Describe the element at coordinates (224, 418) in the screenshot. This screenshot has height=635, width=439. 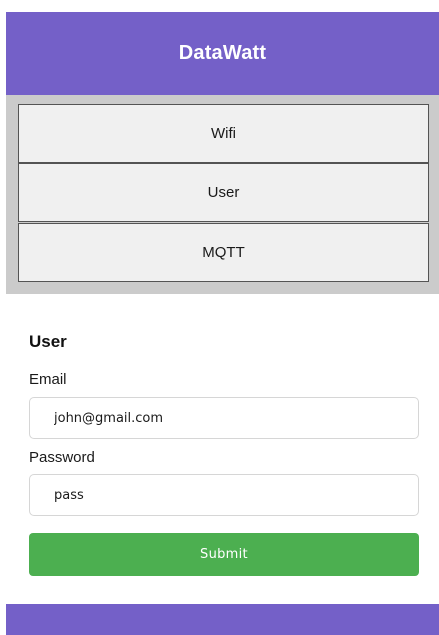
I see `email-field` at that location.